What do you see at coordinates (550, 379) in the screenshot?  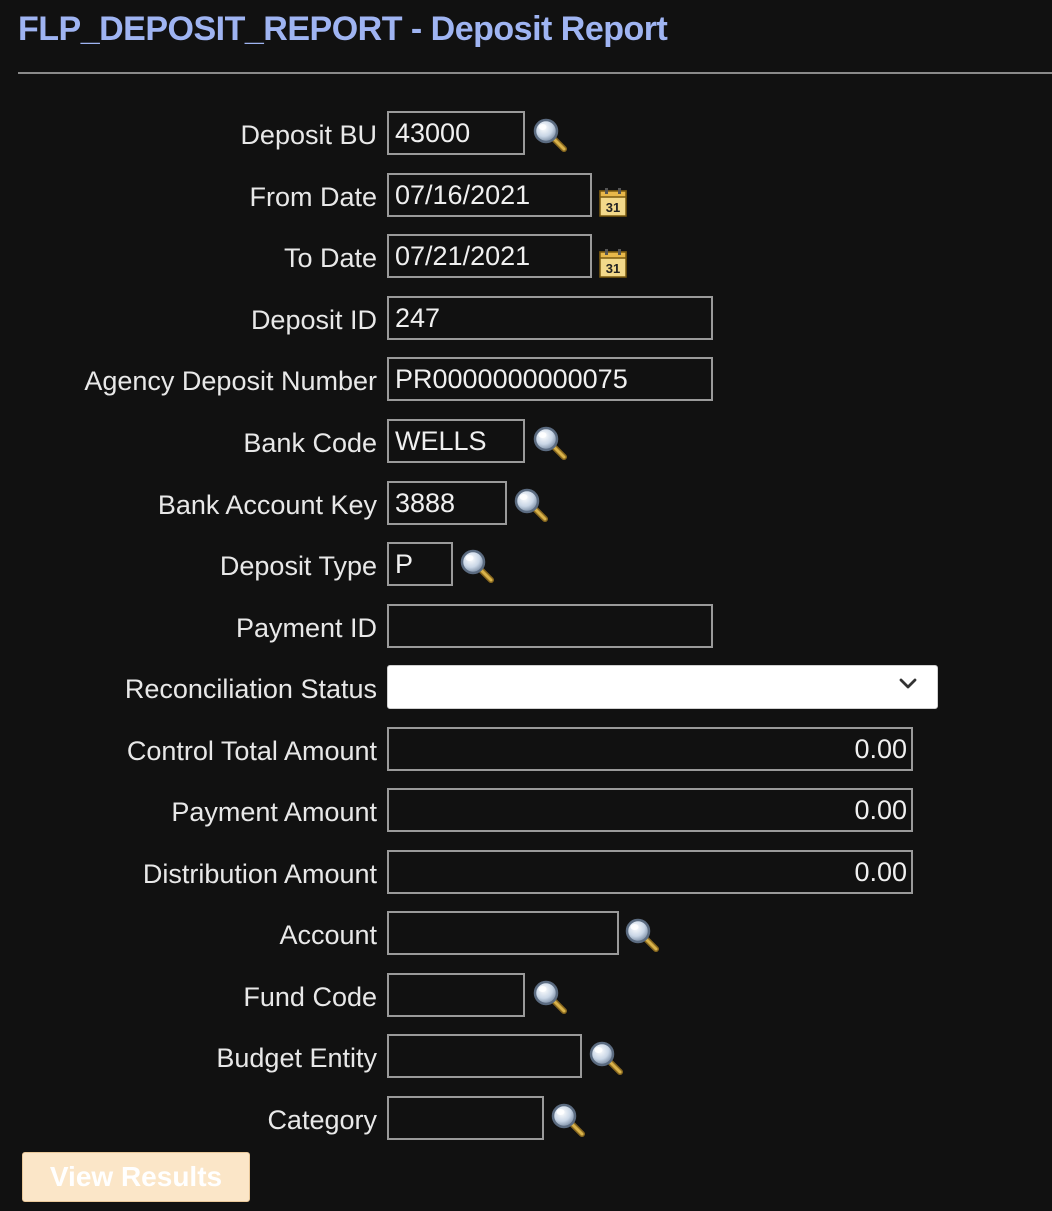 I see `agency-deposit-number-input: PR0000000000075` at bounding box center [550, 379].